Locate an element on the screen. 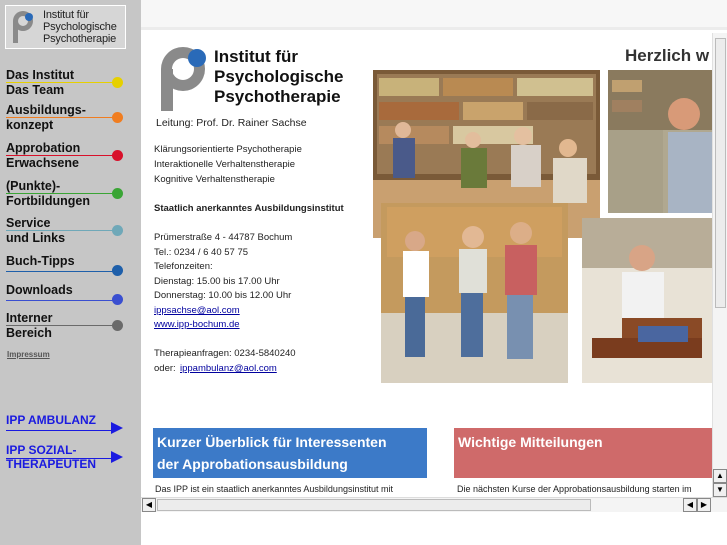 The height and width of the screenshot is (545, 727). therapy-type: Interaktionelle Verhaltenstherapie is located at coordinates (225, 164).